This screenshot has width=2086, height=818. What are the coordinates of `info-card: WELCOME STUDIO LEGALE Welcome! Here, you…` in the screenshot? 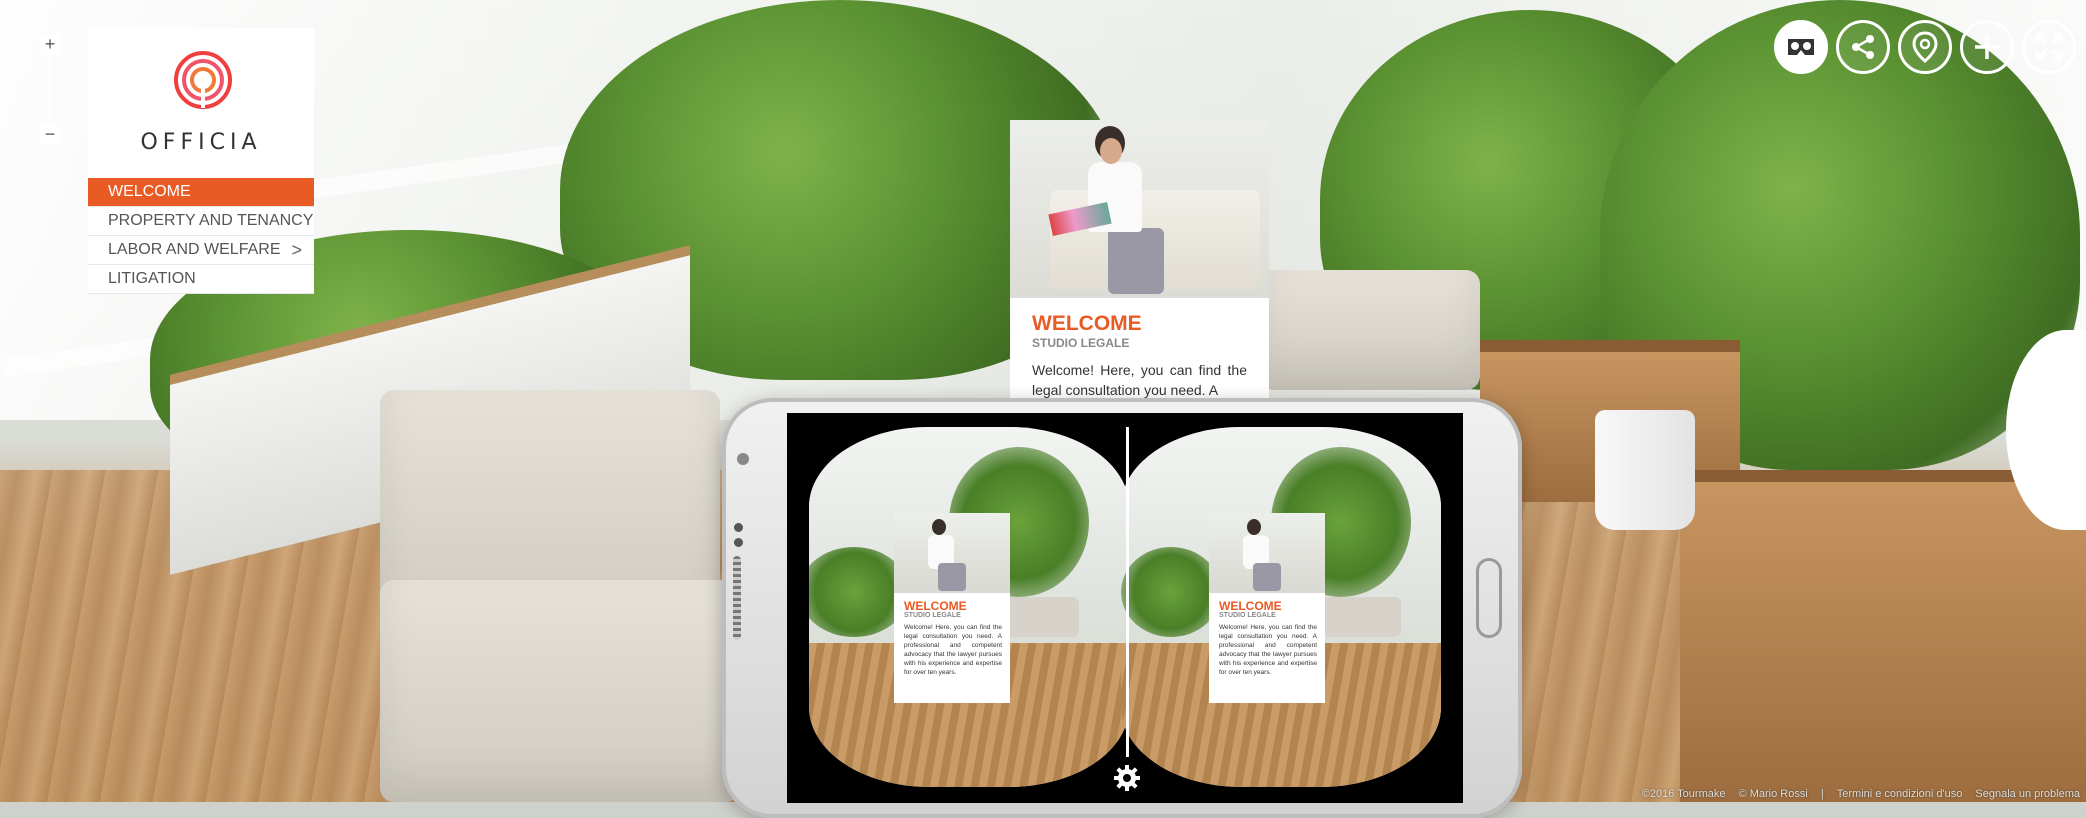 It's located at (1139, 259).